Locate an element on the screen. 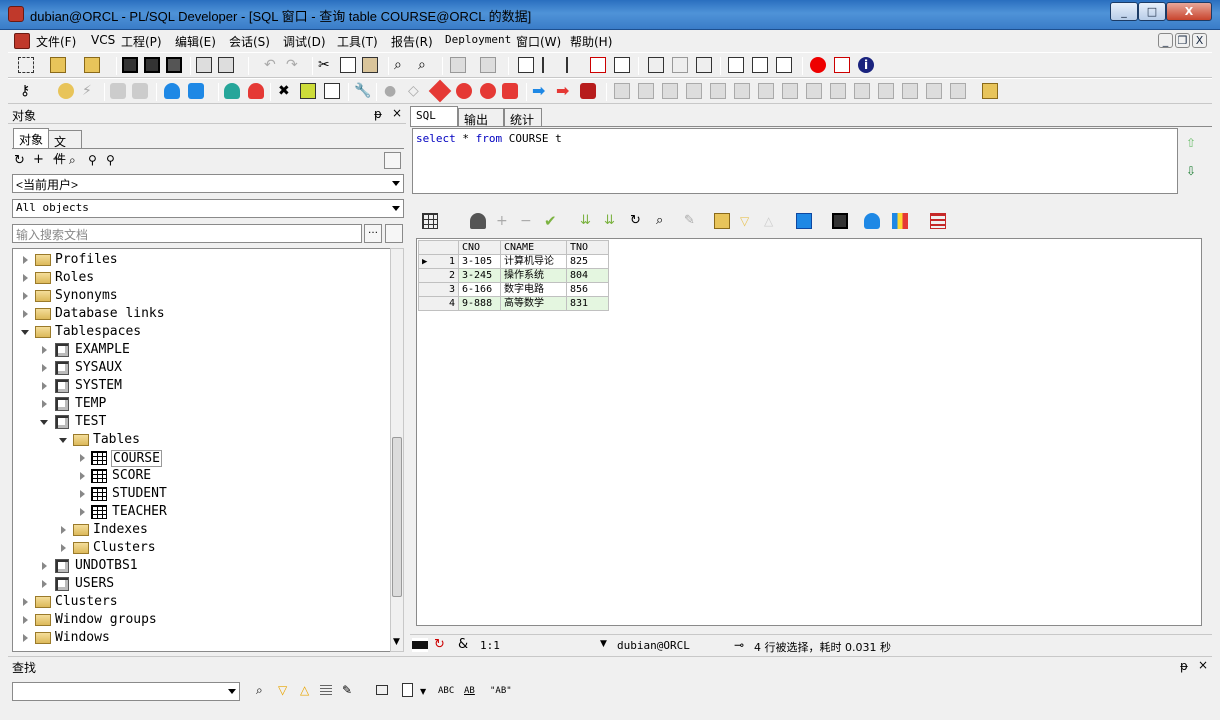 This screenshot has width=1220, height=720. menu-tools: 工具(T) is located at coordinates (357, 41).